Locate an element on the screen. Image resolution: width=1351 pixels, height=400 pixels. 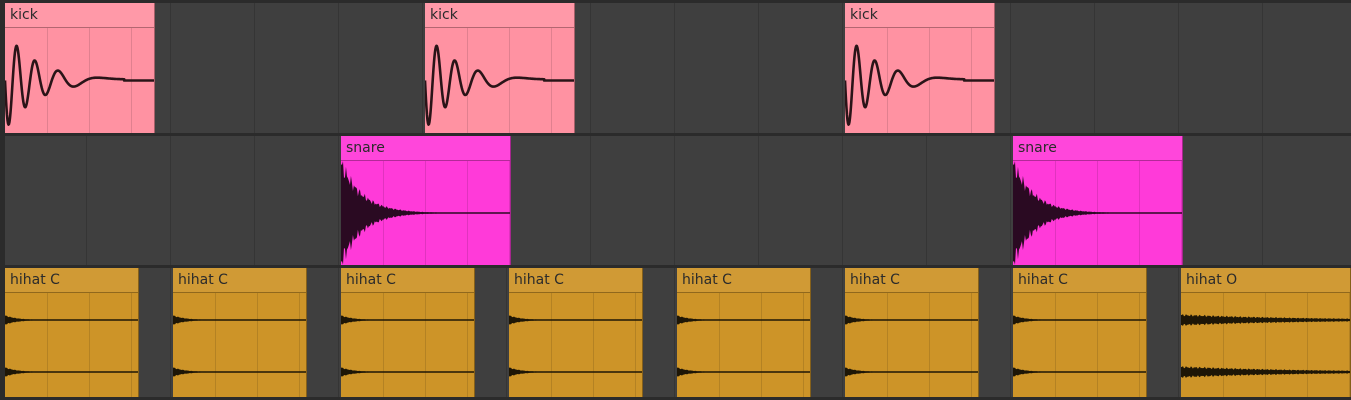
clip-hihat: hihat O is located at coordinates (1266, 332).